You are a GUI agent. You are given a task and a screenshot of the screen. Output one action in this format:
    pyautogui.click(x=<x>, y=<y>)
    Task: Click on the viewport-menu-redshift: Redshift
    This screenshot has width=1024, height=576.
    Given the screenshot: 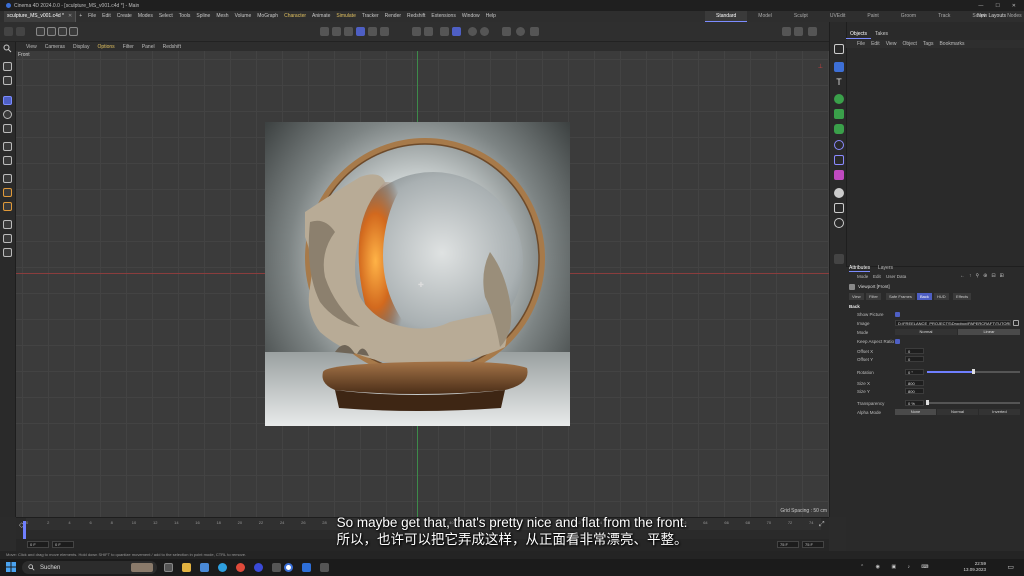 What is the action you would take?
    pyautogui.click(x=172, y=47)
    